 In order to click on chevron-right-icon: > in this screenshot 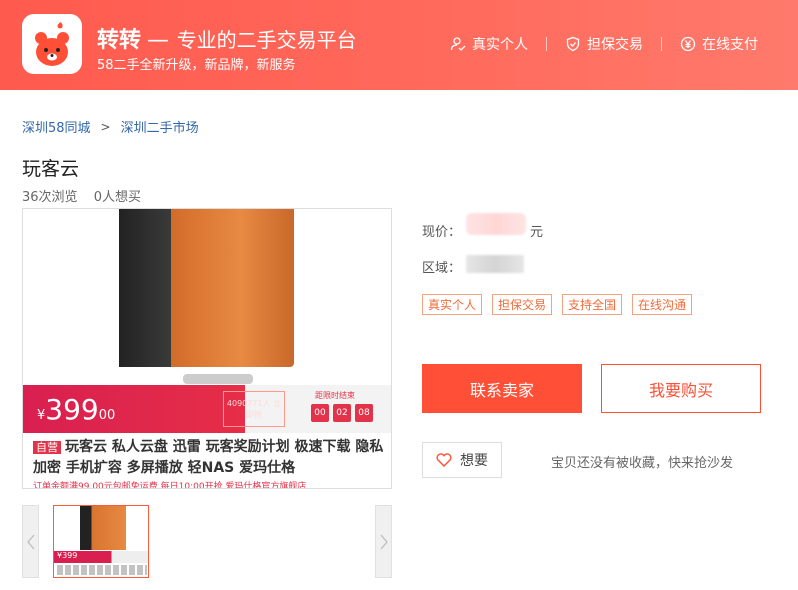, I will do `click(105, 126)`.